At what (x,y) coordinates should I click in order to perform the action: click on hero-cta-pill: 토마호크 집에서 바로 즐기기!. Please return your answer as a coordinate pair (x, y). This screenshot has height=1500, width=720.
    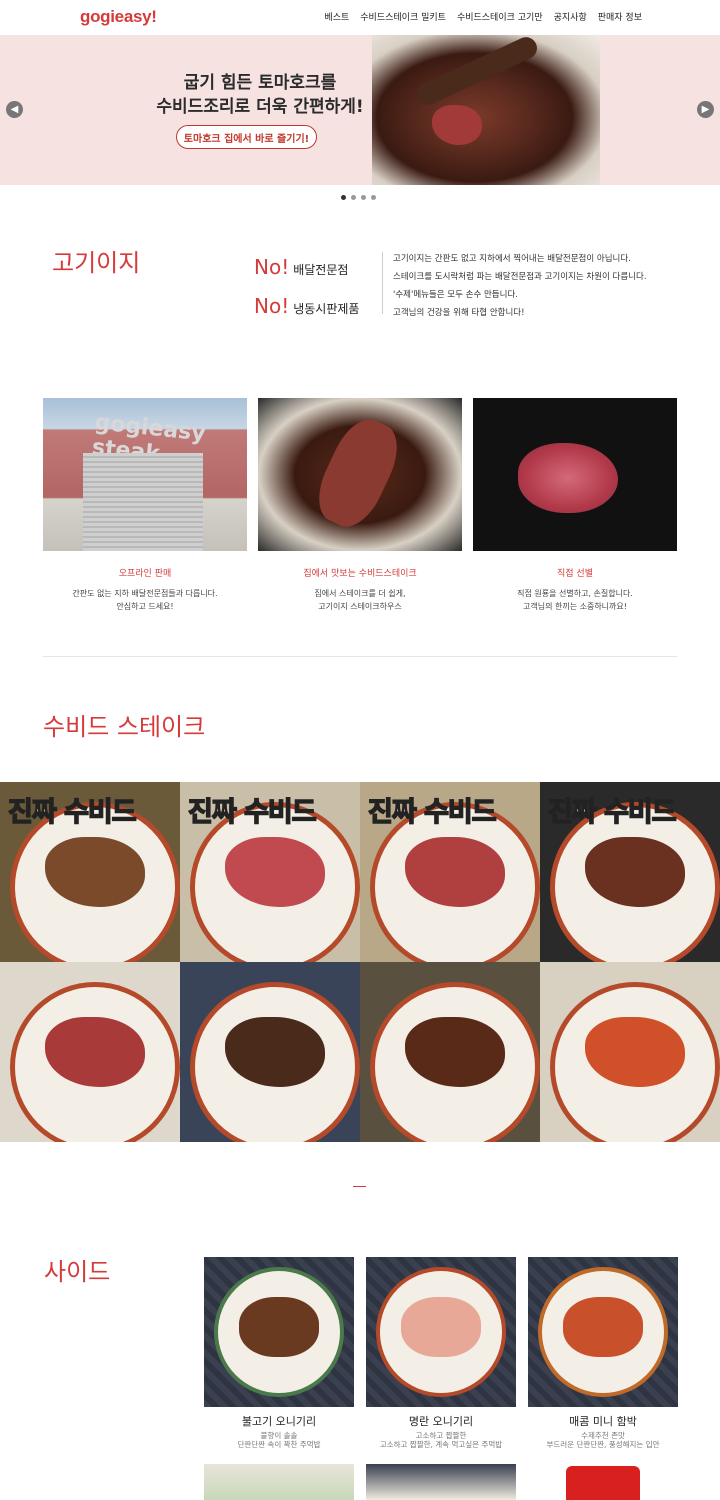
    Looking at the image, I should click on (246, 137).